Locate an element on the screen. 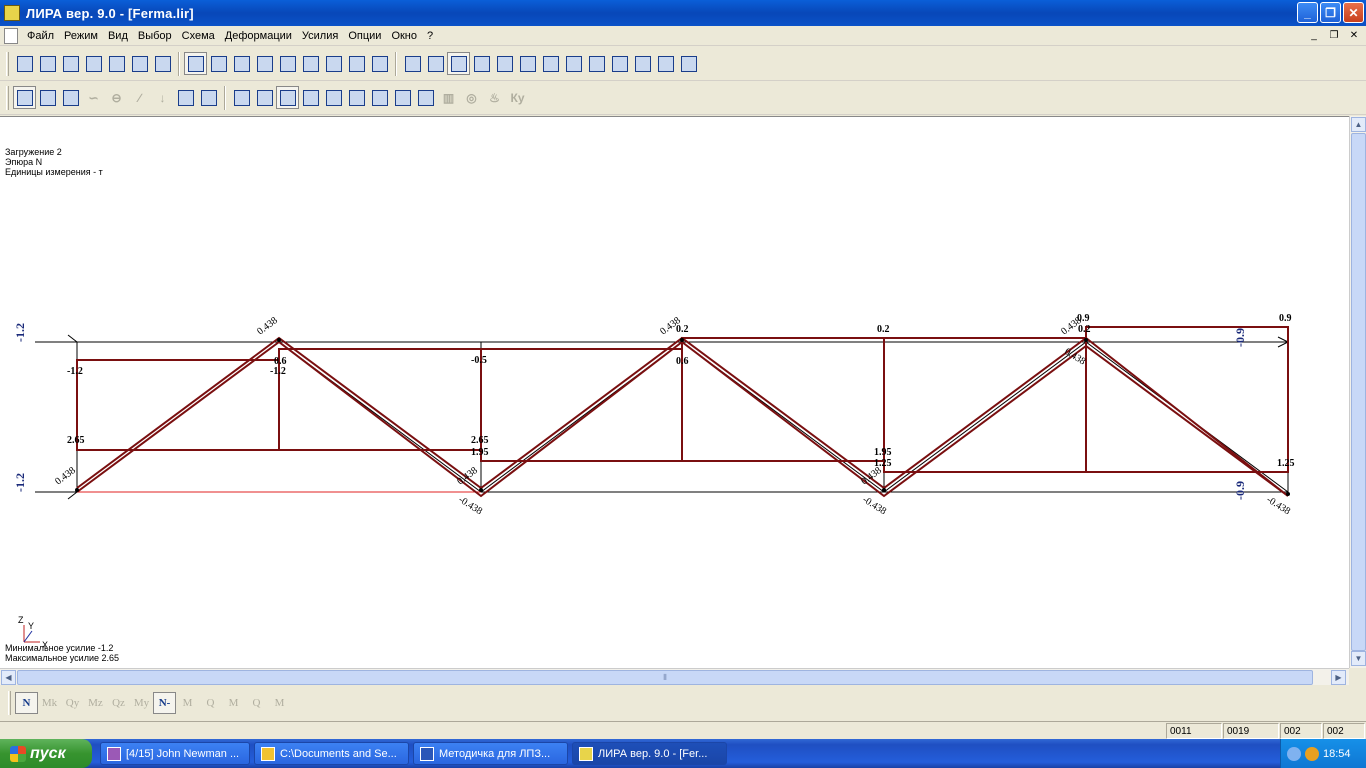 The height and width of the screenshot is (768, 1366). loads-icon is located at coordinates (70, 63).